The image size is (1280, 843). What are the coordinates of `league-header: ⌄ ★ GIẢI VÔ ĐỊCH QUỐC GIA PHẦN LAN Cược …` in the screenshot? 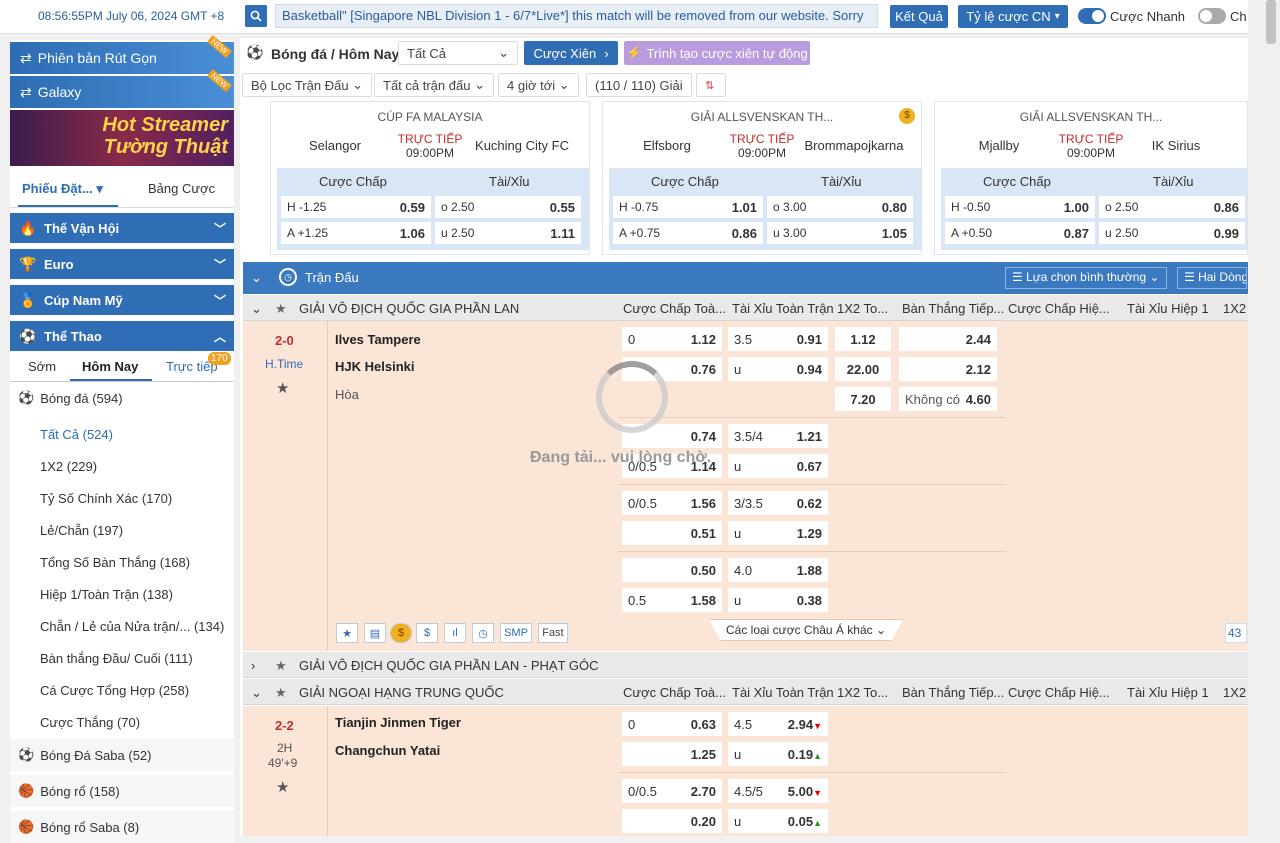 It's located at (745, 308).